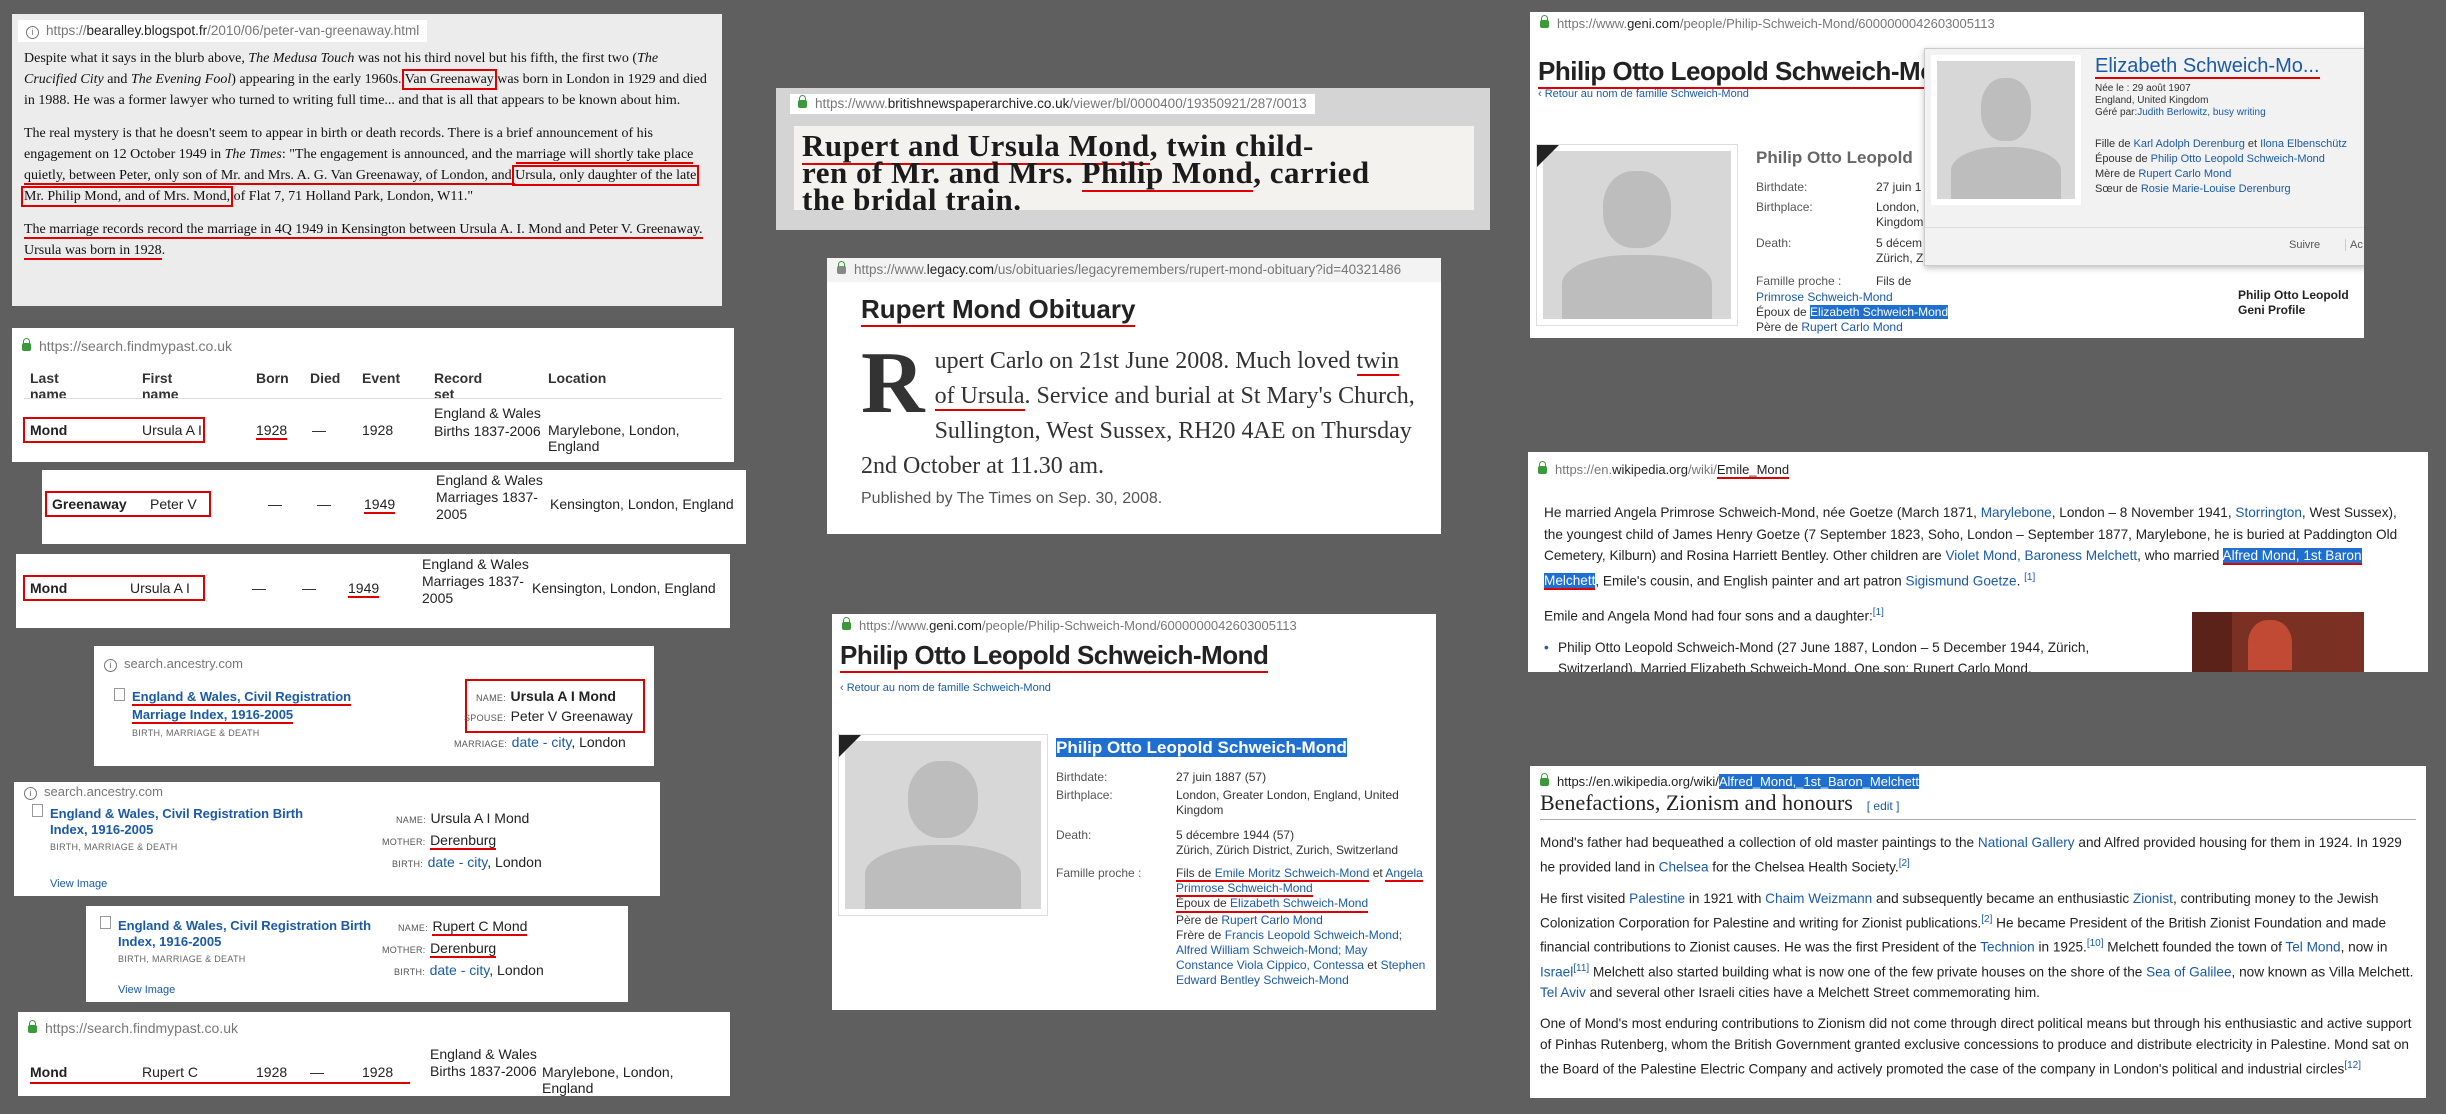 The image size is (2446, 1114). Describe the element at coordinates (2201, 112) in the screenshot. I see `manager-link: Judith Berlowitz, busy writing` at that location.